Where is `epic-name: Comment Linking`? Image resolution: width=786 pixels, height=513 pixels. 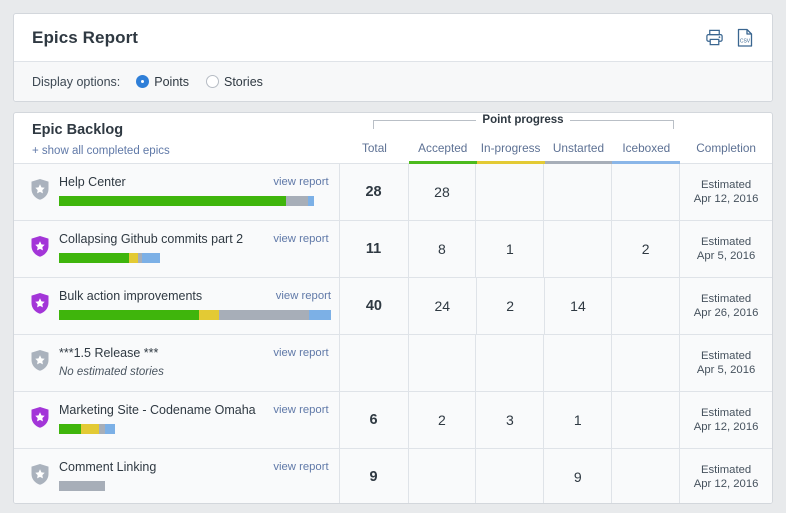
epic-name: Comment Linking is located at coordinates (174, 467).